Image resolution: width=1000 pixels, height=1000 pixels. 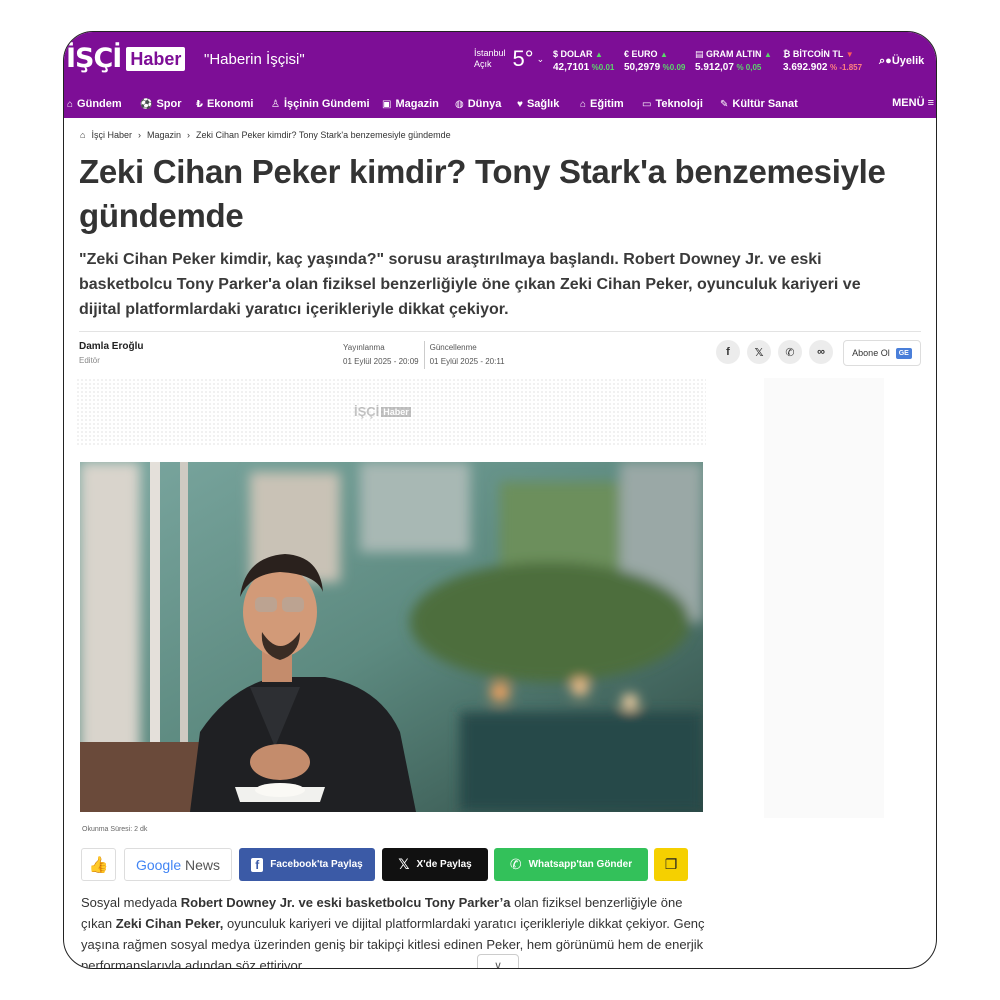 What do you see at coordinates (903, 353) in the screenshot?
I see `google-news-badge: GE` at bounding box center [903, 353].